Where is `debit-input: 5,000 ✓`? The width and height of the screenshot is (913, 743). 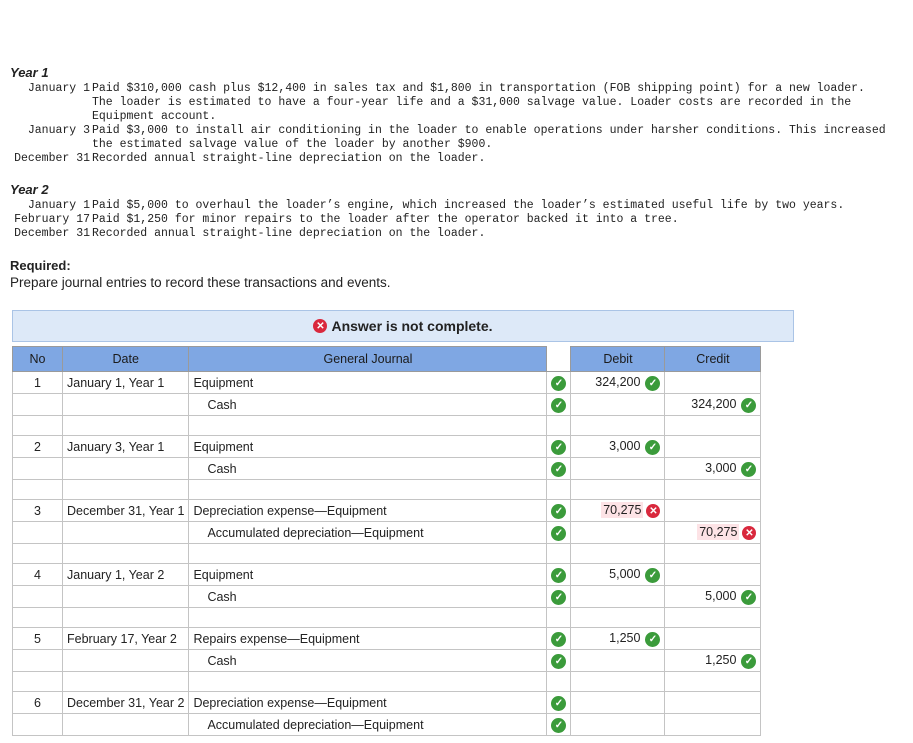 debit-input: 5,000 ✓ is located at coordinates (618, 574).